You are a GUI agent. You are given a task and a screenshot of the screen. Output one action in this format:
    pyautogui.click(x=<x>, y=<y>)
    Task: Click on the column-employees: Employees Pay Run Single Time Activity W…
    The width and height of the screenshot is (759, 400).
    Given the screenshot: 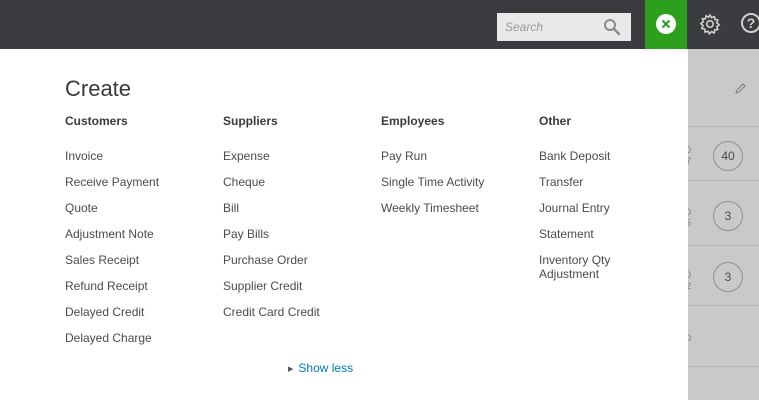 What is the action you would take?
    pyautogui.click(x=456, y=171)
    